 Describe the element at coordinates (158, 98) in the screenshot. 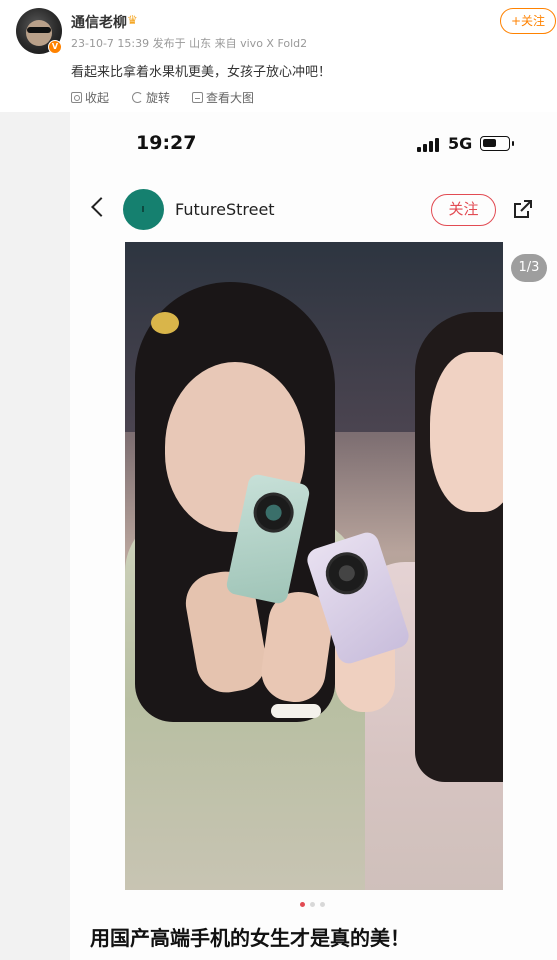

I see `rotate-label: 旋转` at that location.